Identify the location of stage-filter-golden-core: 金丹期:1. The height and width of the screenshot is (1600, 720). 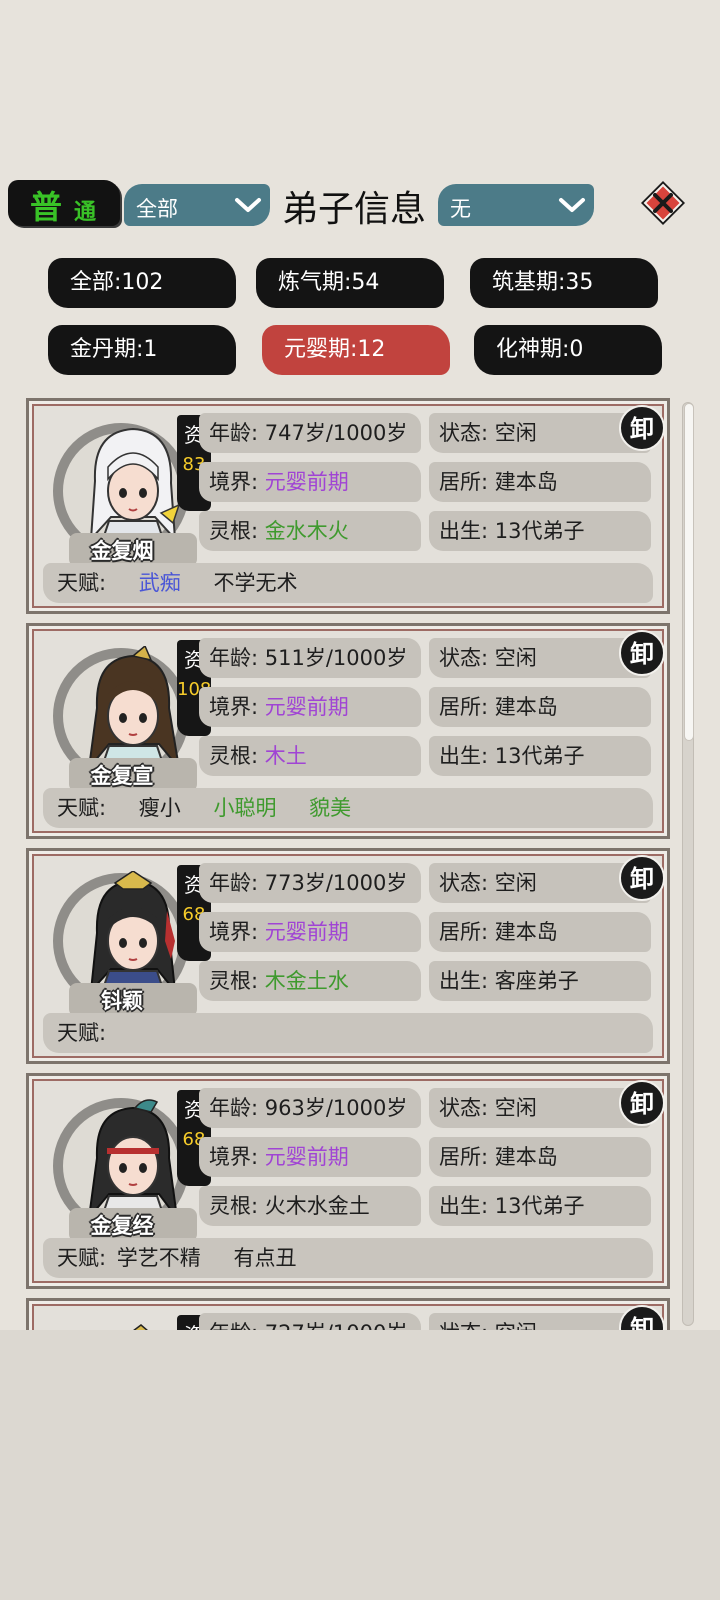
(142, 350).